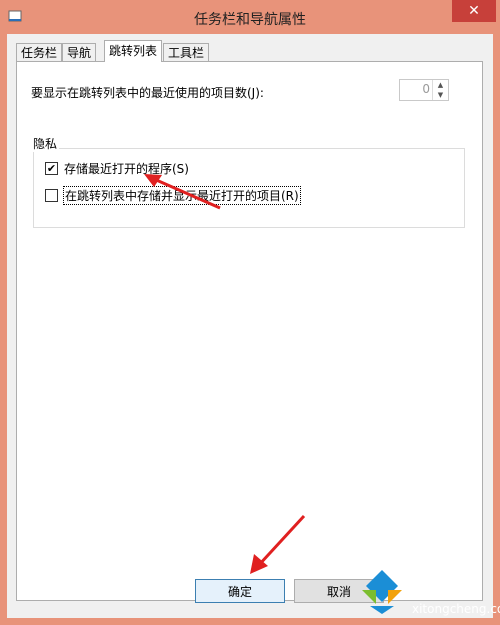 This screenshot has height=625, width=500. I want to click on recent-items-count-spinner: 0 ▲ ▼, so click(424, 90).